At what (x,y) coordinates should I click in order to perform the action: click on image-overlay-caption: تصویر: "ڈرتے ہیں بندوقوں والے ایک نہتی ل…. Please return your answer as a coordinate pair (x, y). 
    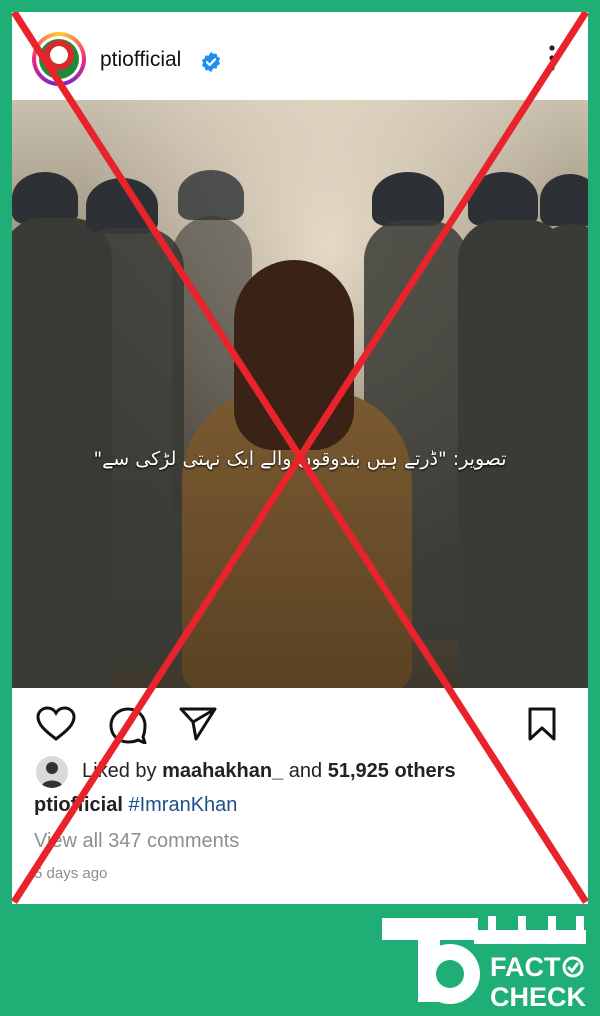
    Looking at the image, I should click on (300, 459).